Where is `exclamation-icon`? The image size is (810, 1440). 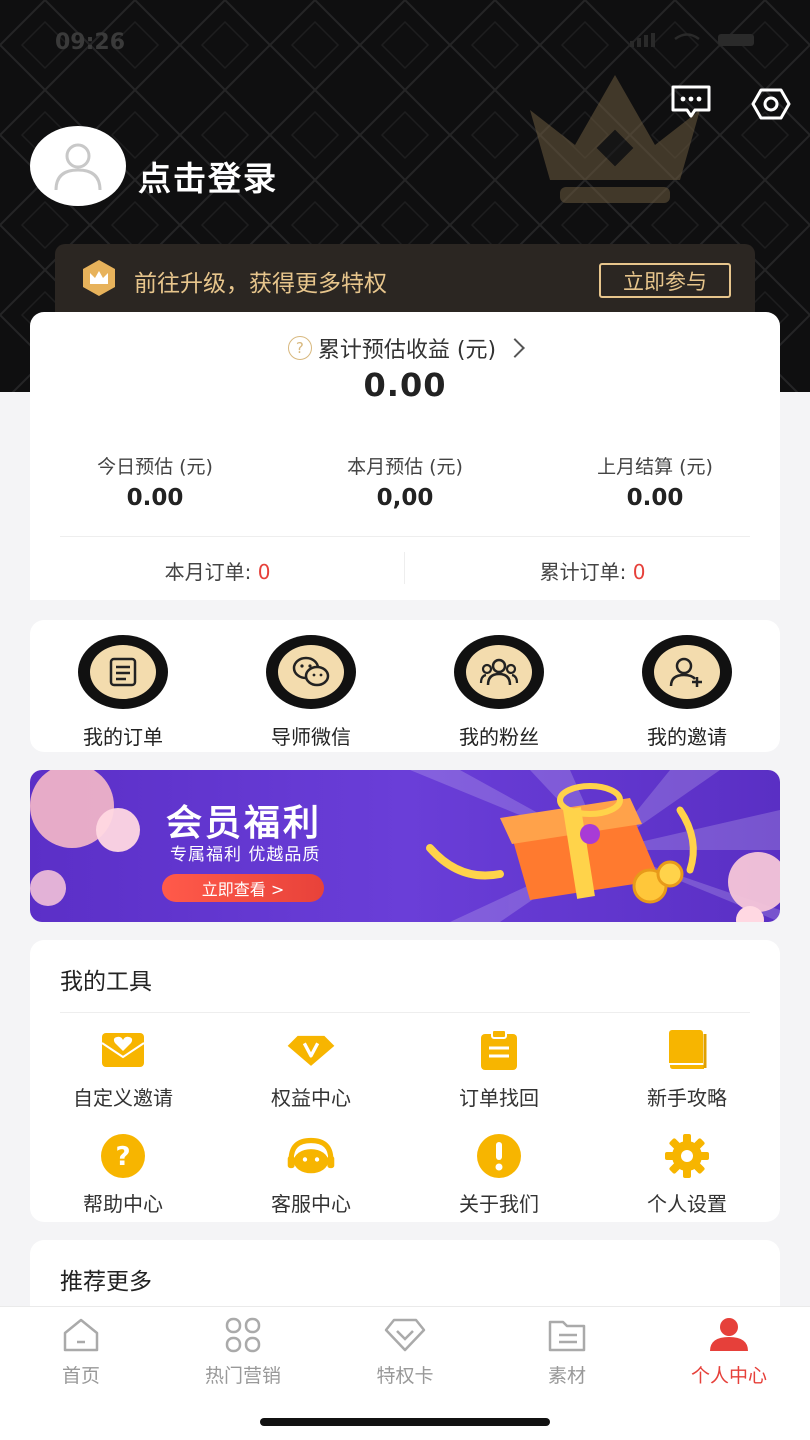 exclamation-icon is located at coordinates (499, 1156).